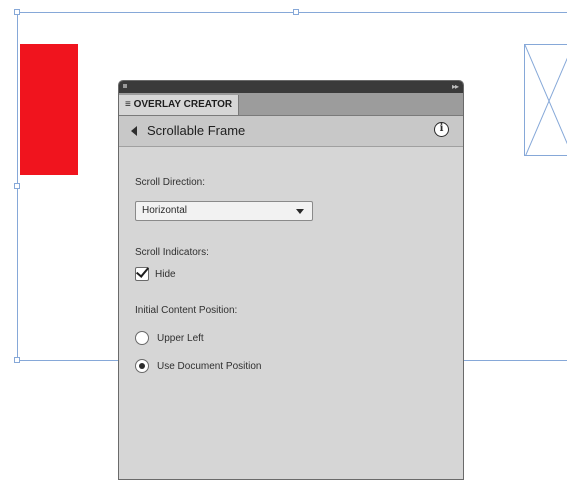 This screenshot has width=567, height=480. Describe the element at coordinates (165, 274) in the screenshot. I see `hide-indicators-label: Hide` at that location.